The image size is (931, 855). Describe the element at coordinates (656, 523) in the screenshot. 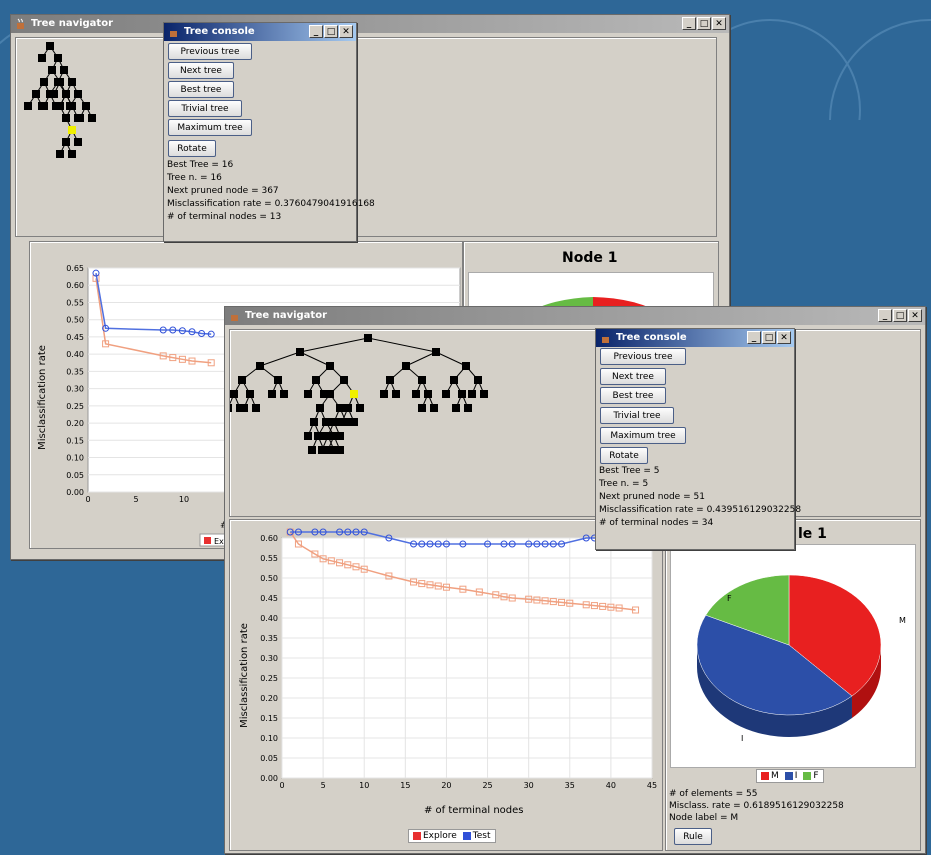

I see `front-terminal-nodes-text: # of terminal nodes = 34` at that location.